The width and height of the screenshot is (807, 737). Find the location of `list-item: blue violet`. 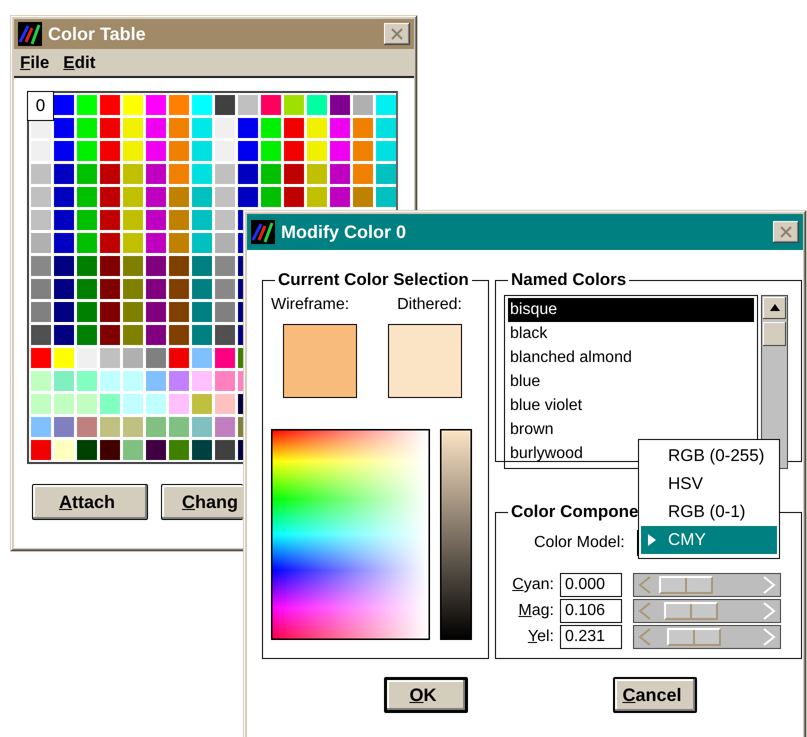

list-item: blue violet is located at coordinates (631, 406).